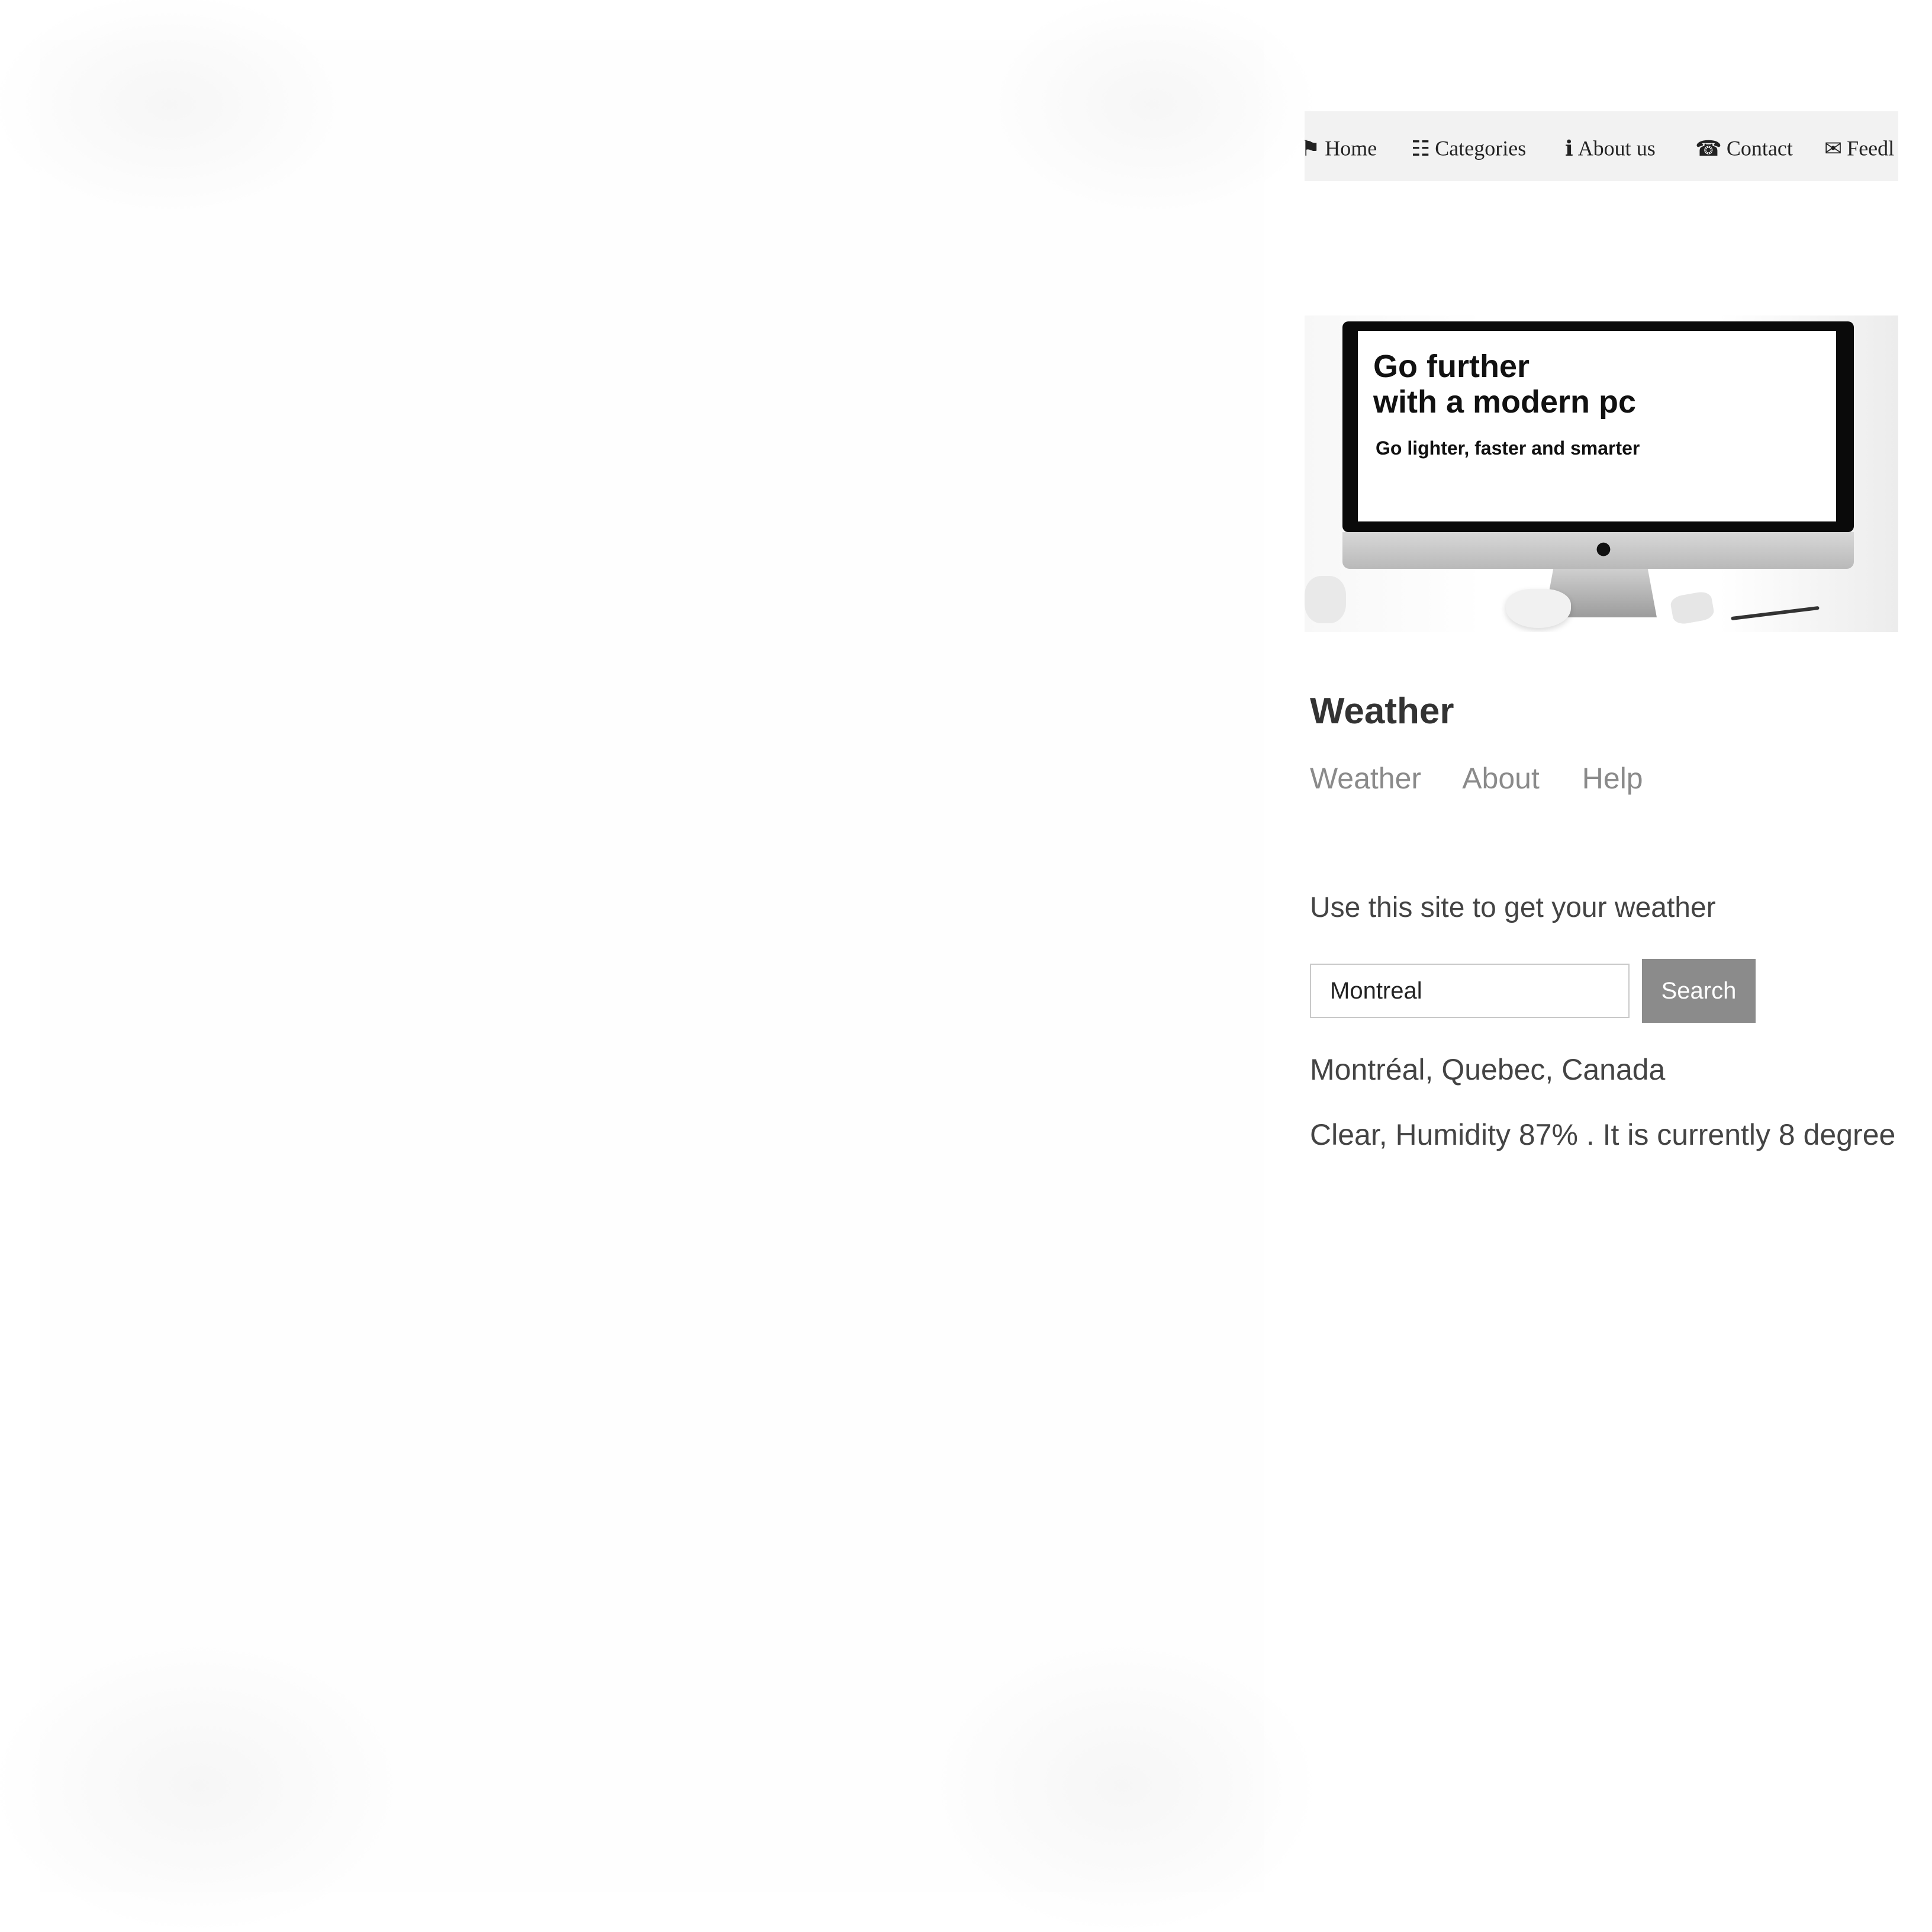 The width and height of the screenshot is (1932, 1932). Describe the element at coordinates (1382, 711) in the screenshot. I see `app-title: Weather` at that location.